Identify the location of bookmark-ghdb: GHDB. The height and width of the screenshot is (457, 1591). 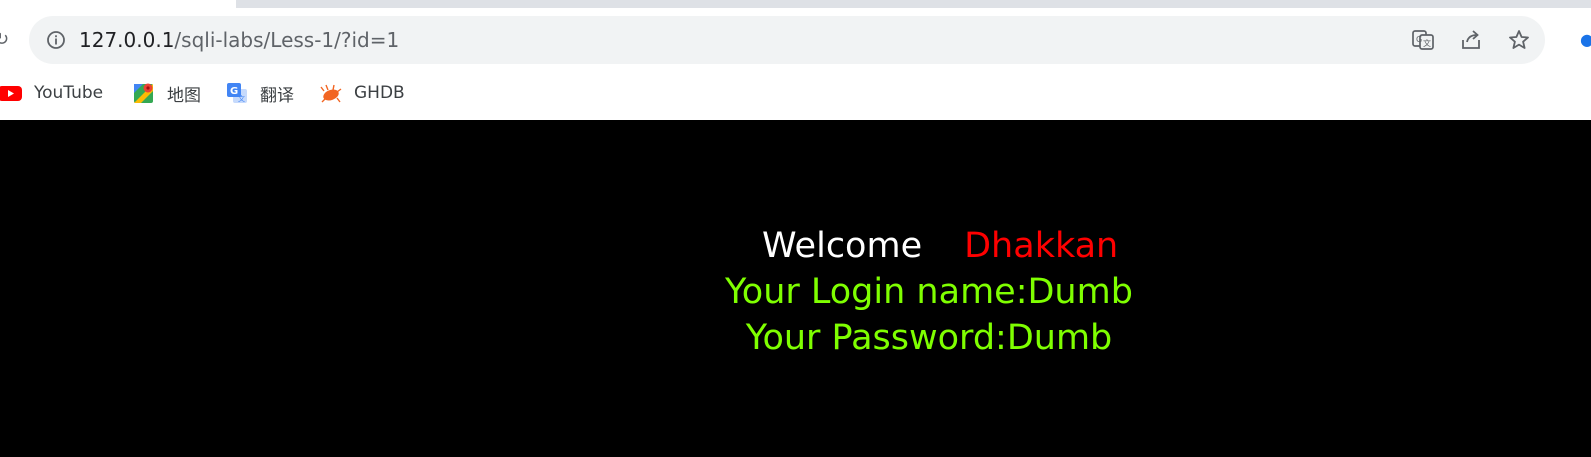
(362, 93).